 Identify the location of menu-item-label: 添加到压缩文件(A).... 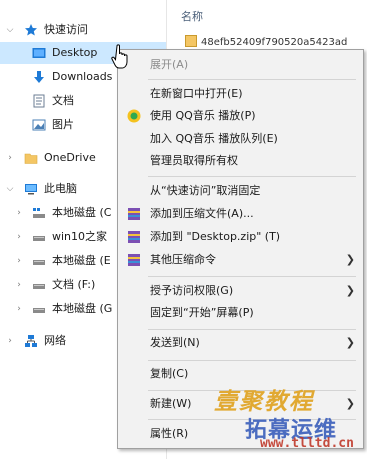
(202, 213).